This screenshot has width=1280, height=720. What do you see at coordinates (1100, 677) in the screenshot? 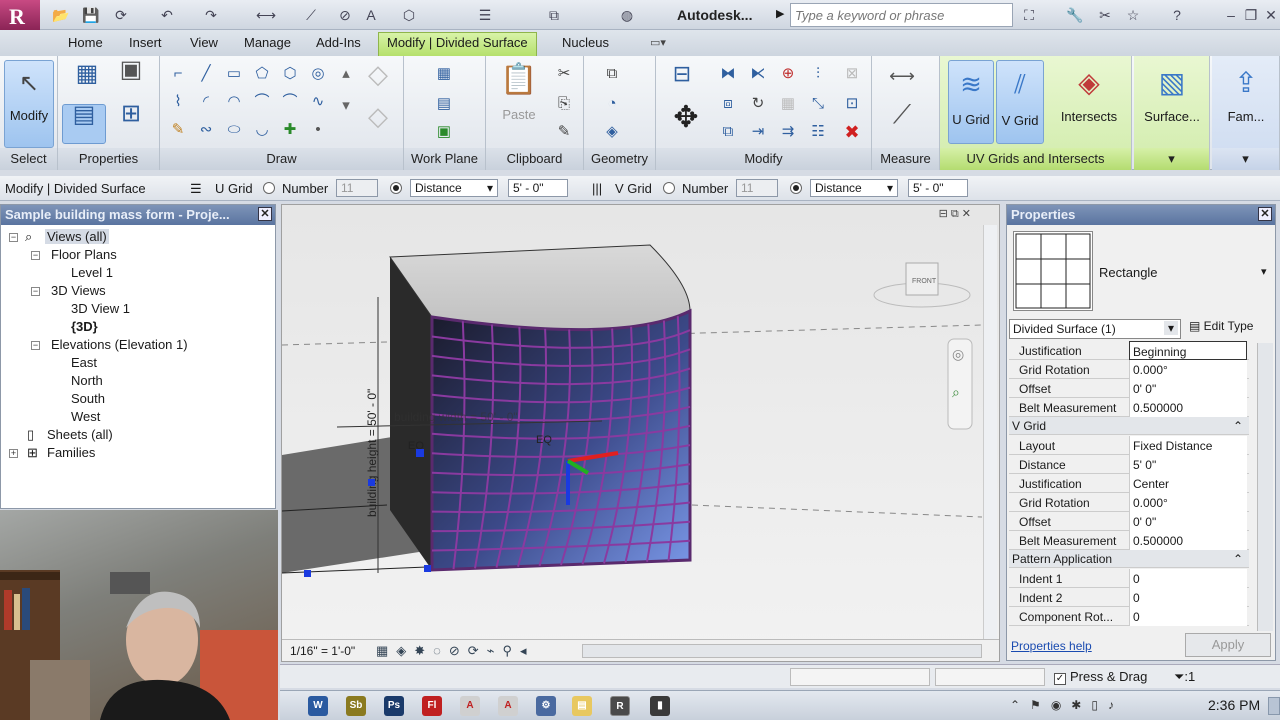
I see `press-drag-toggle: ✓ Press & Drag` at bounding box center [1100, 677].